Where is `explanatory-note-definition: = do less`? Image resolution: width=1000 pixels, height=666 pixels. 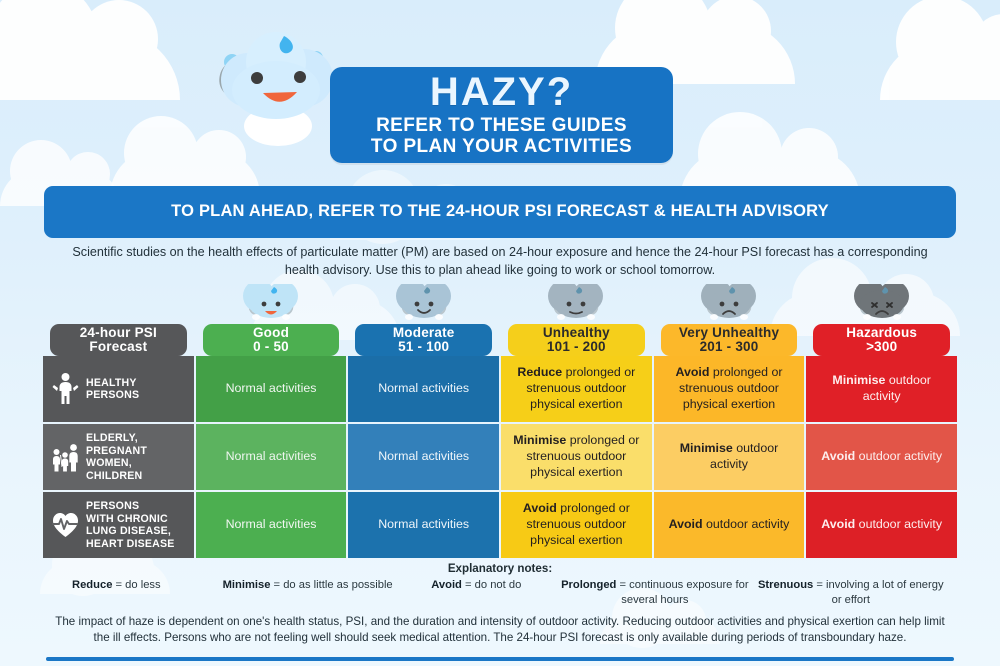
explanatory-note-definition: = do less is located at coordinates (136, 585).